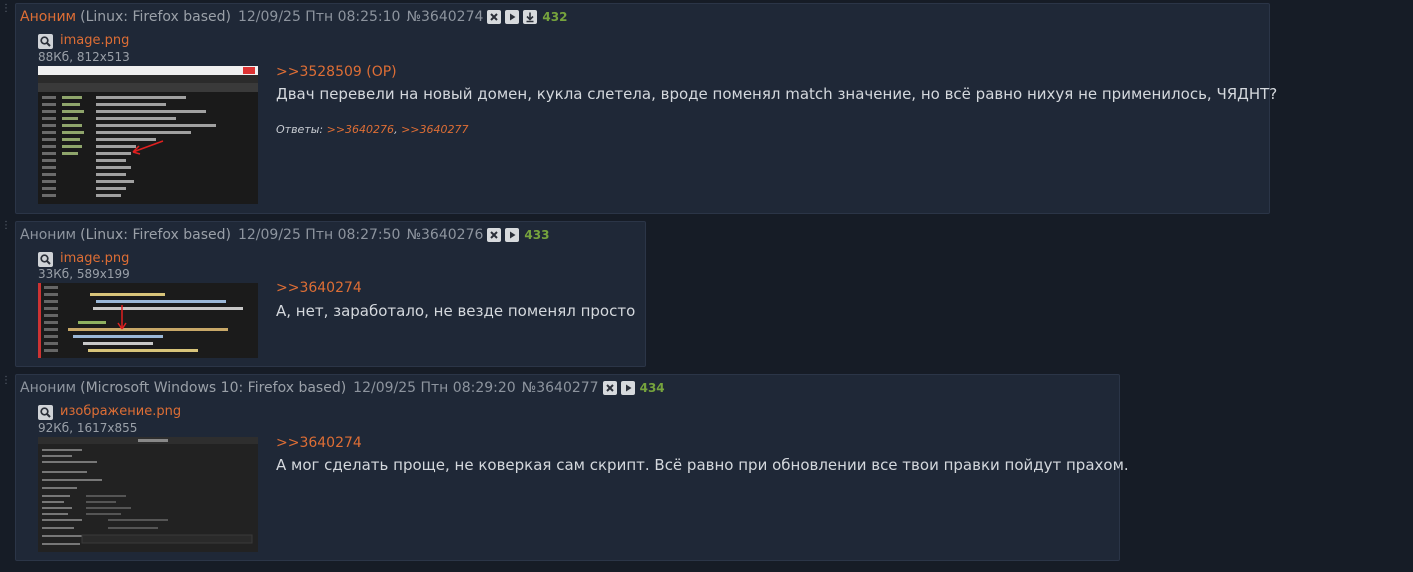 This screenshot has height=572, width=1413. What do you see at coordinates (88, 428) in the screenshot?
I see `file-info: 92Кб, 1617x855` at bounding box center [88, 428].